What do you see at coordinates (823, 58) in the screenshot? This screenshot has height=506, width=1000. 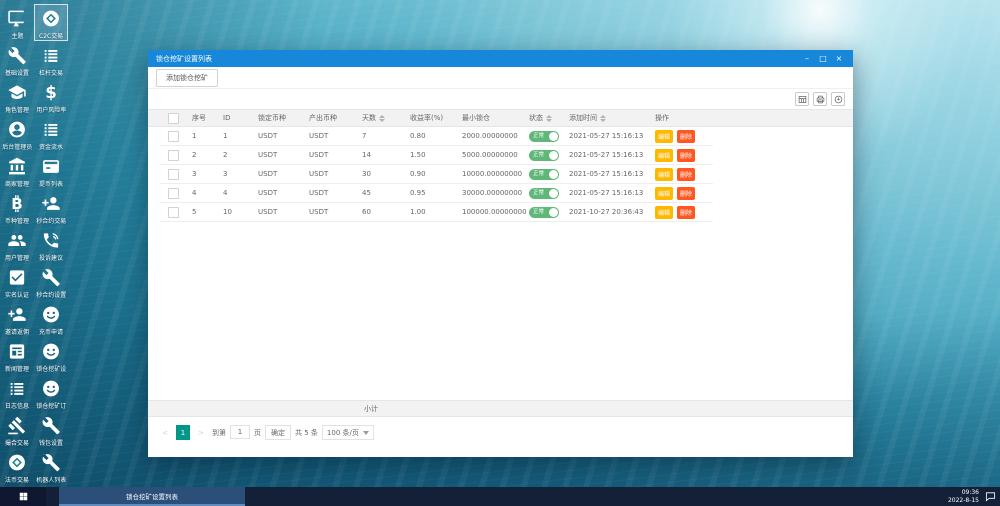 I see `maximize-button: □` at bounding box center [823, 58].